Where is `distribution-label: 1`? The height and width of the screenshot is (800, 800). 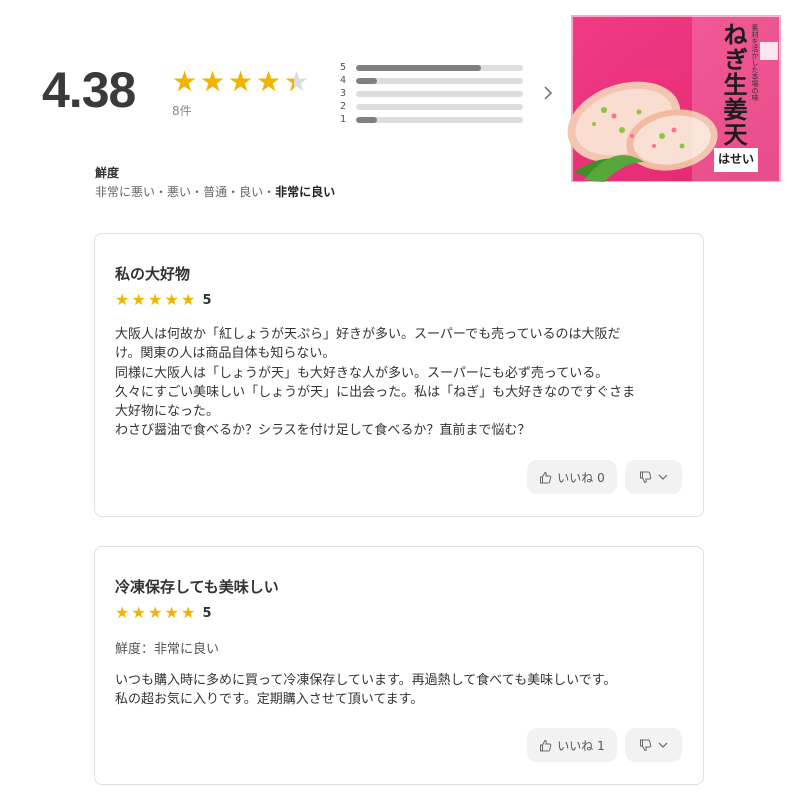 distribution-label: 1 is located at coordinates (343, 119).